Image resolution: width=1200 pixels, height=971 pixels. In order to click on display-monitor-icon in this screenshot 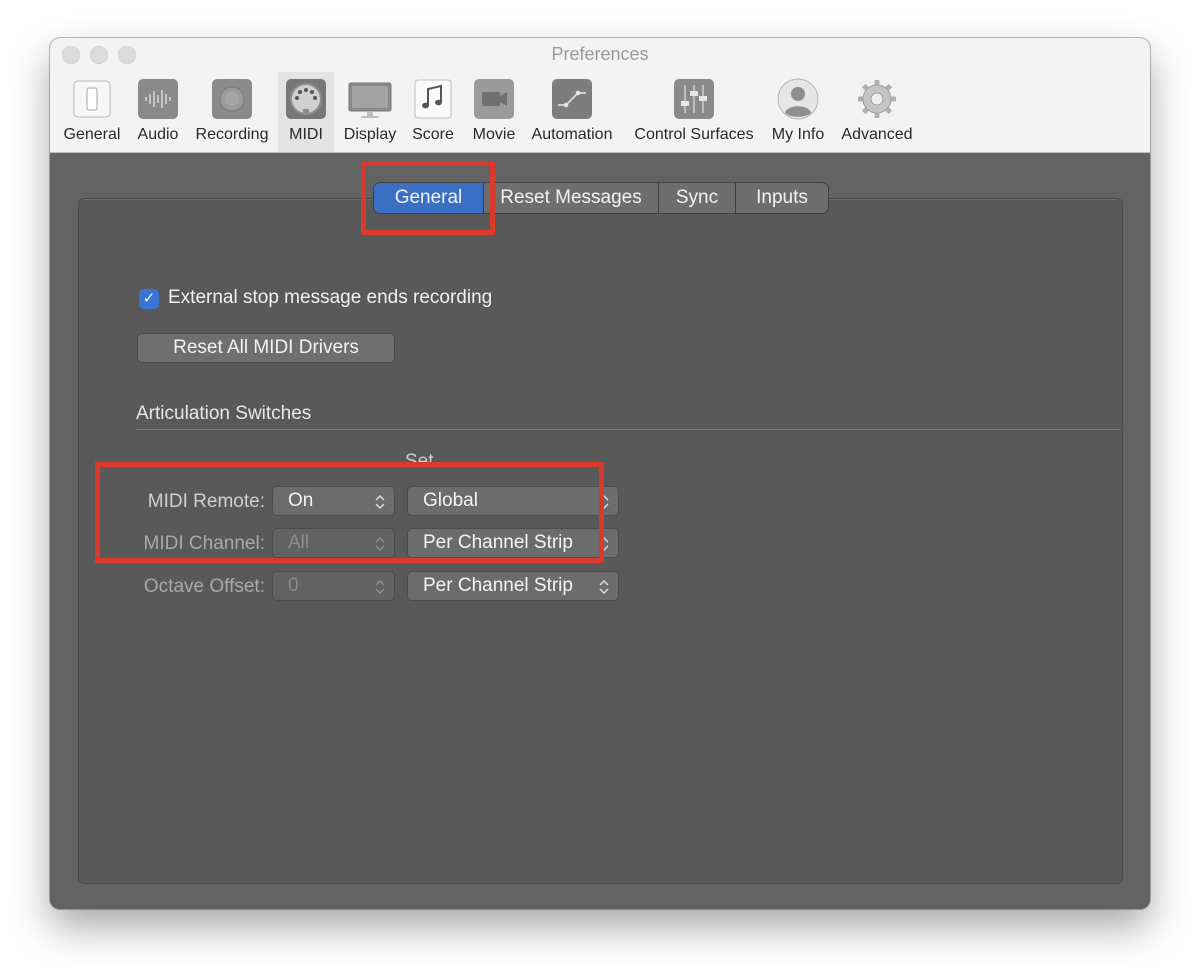, I will do `click(370, 100)`.